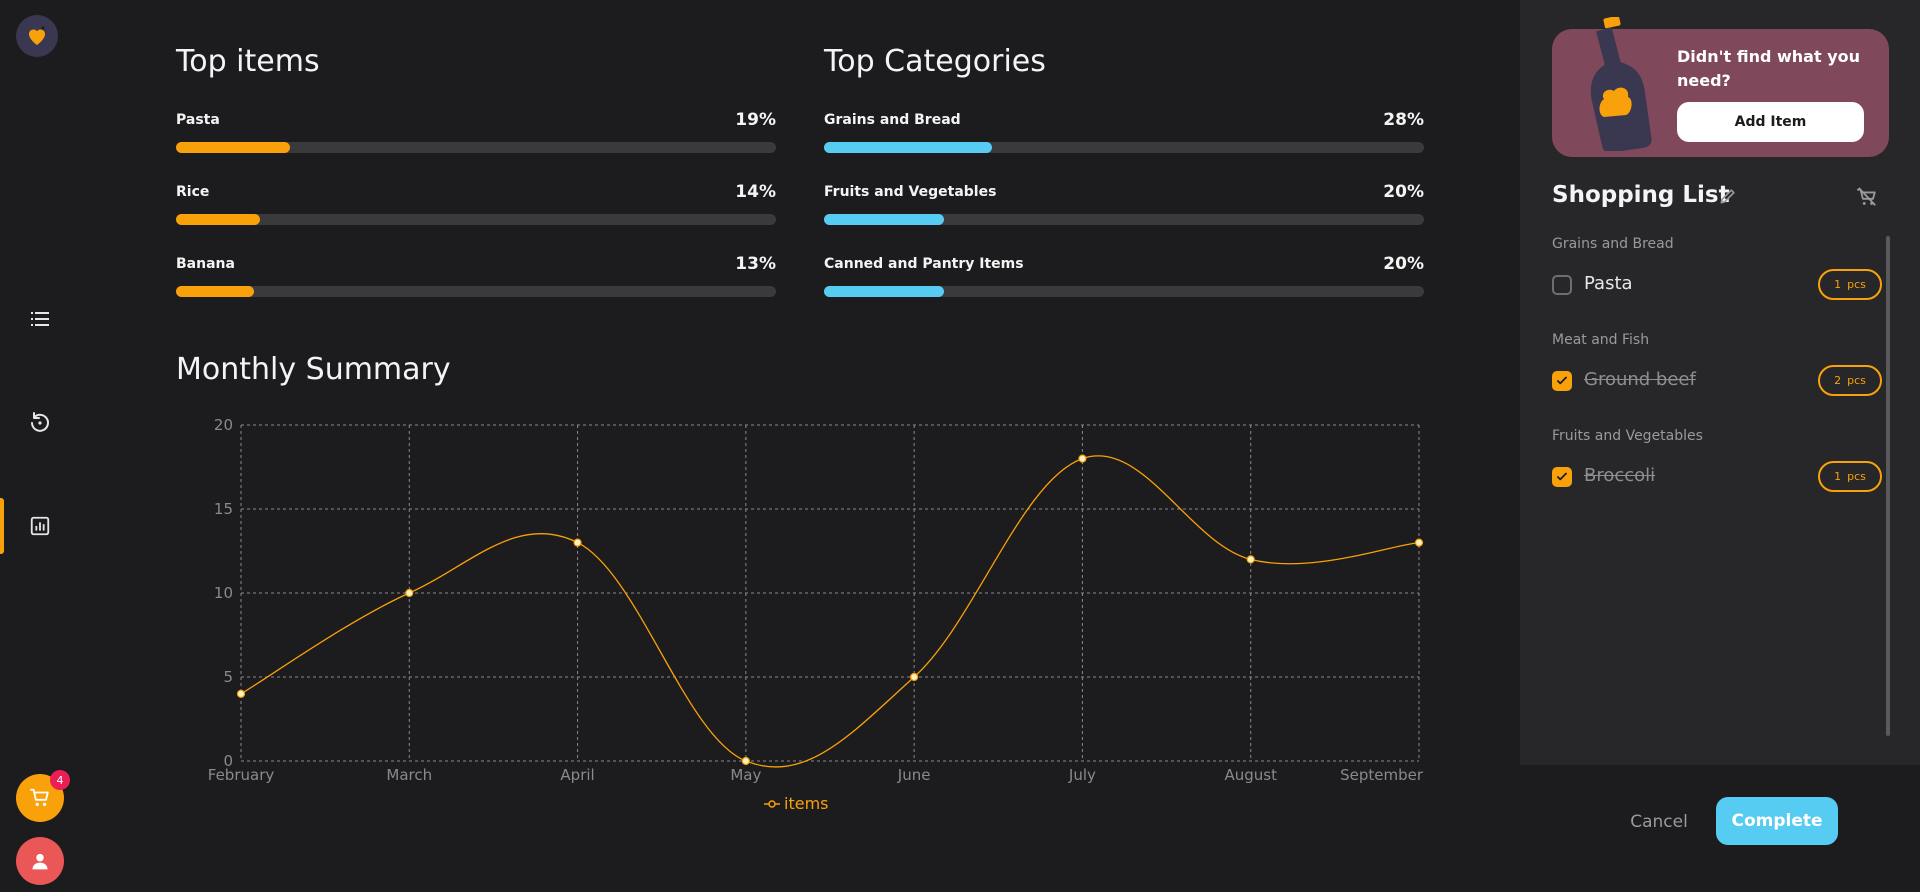 The height and width of the screenshot is (892, 1920). I want to click on category-label: Grains and Bread, so click(1613, 244).